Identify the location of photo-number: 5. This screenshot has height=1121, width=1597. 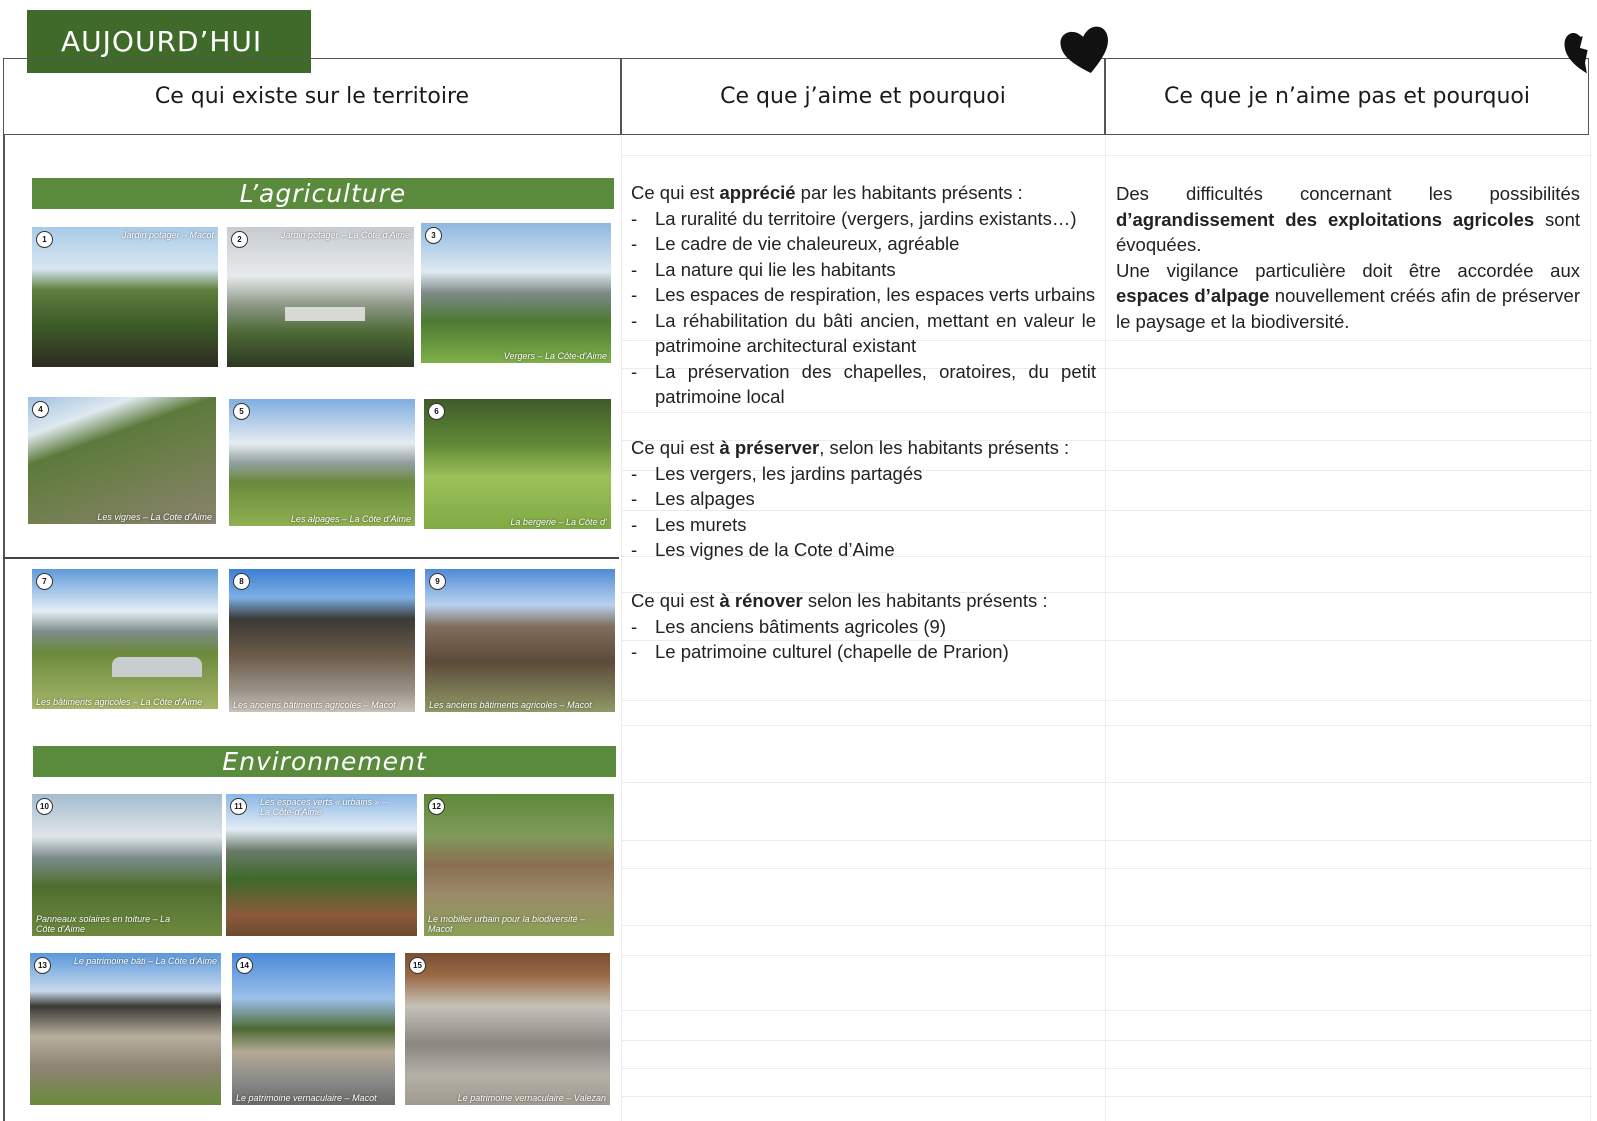
(241, 411).